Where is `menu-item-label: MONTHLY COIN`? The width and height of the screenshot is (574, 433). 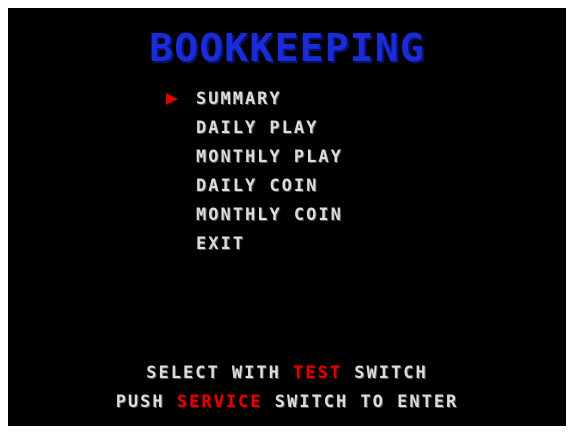 menu-item-label: MONTHLY COIN is located at coordinates (269, 215).